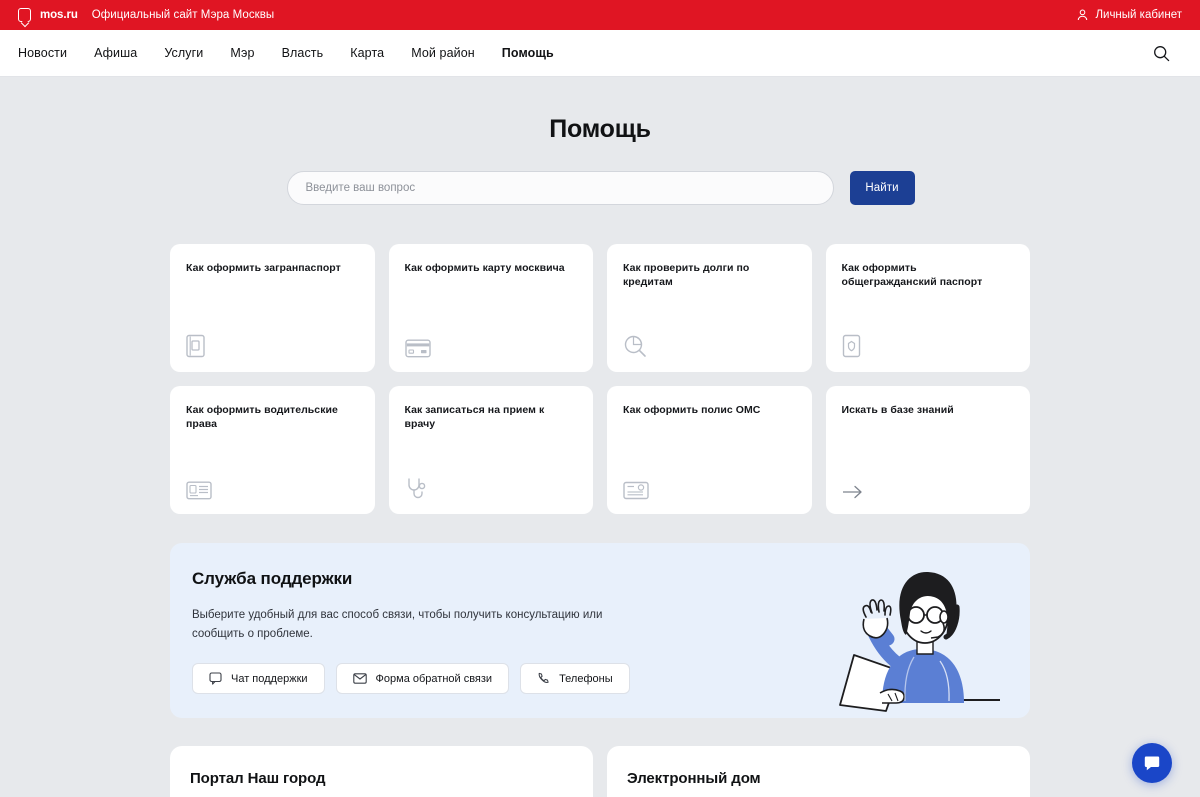  I want to click on passport-icon, so click(272, 345).